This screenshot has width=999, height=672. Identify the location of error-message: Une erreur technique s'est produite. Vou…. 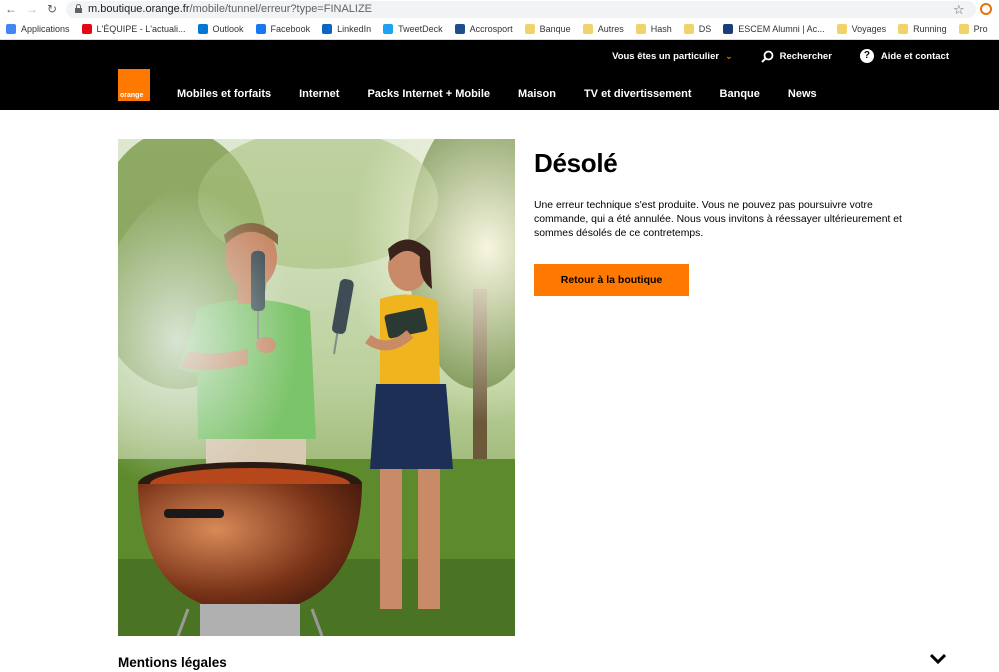
(718, 219).